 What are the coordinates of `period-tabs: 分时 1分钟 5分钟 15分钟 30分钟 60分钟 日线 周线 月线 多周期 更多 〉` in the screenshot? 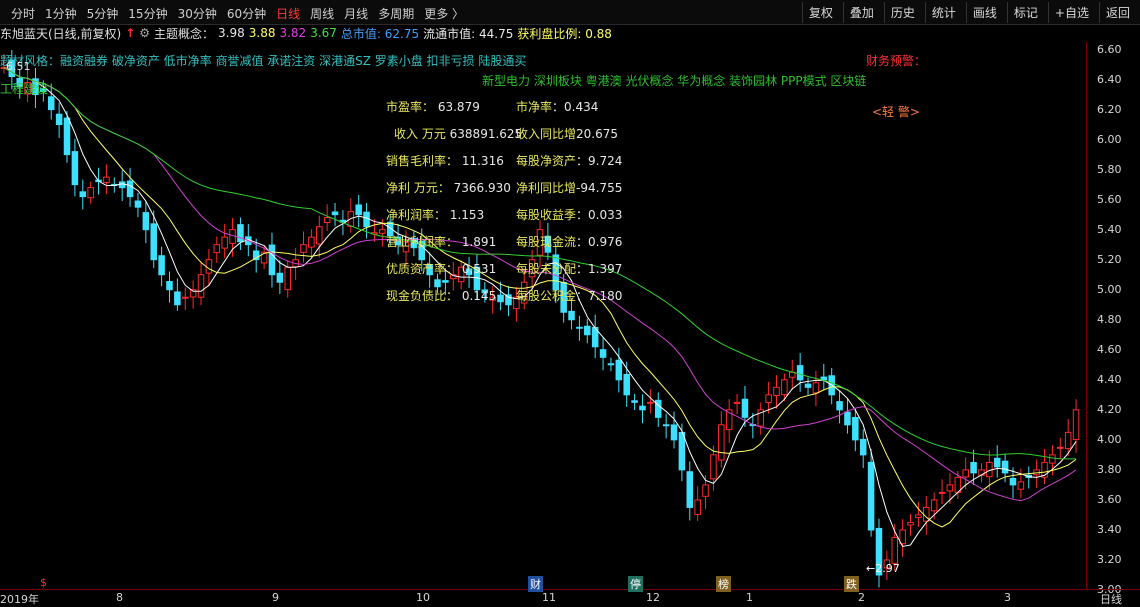 It's located at (237, 13).